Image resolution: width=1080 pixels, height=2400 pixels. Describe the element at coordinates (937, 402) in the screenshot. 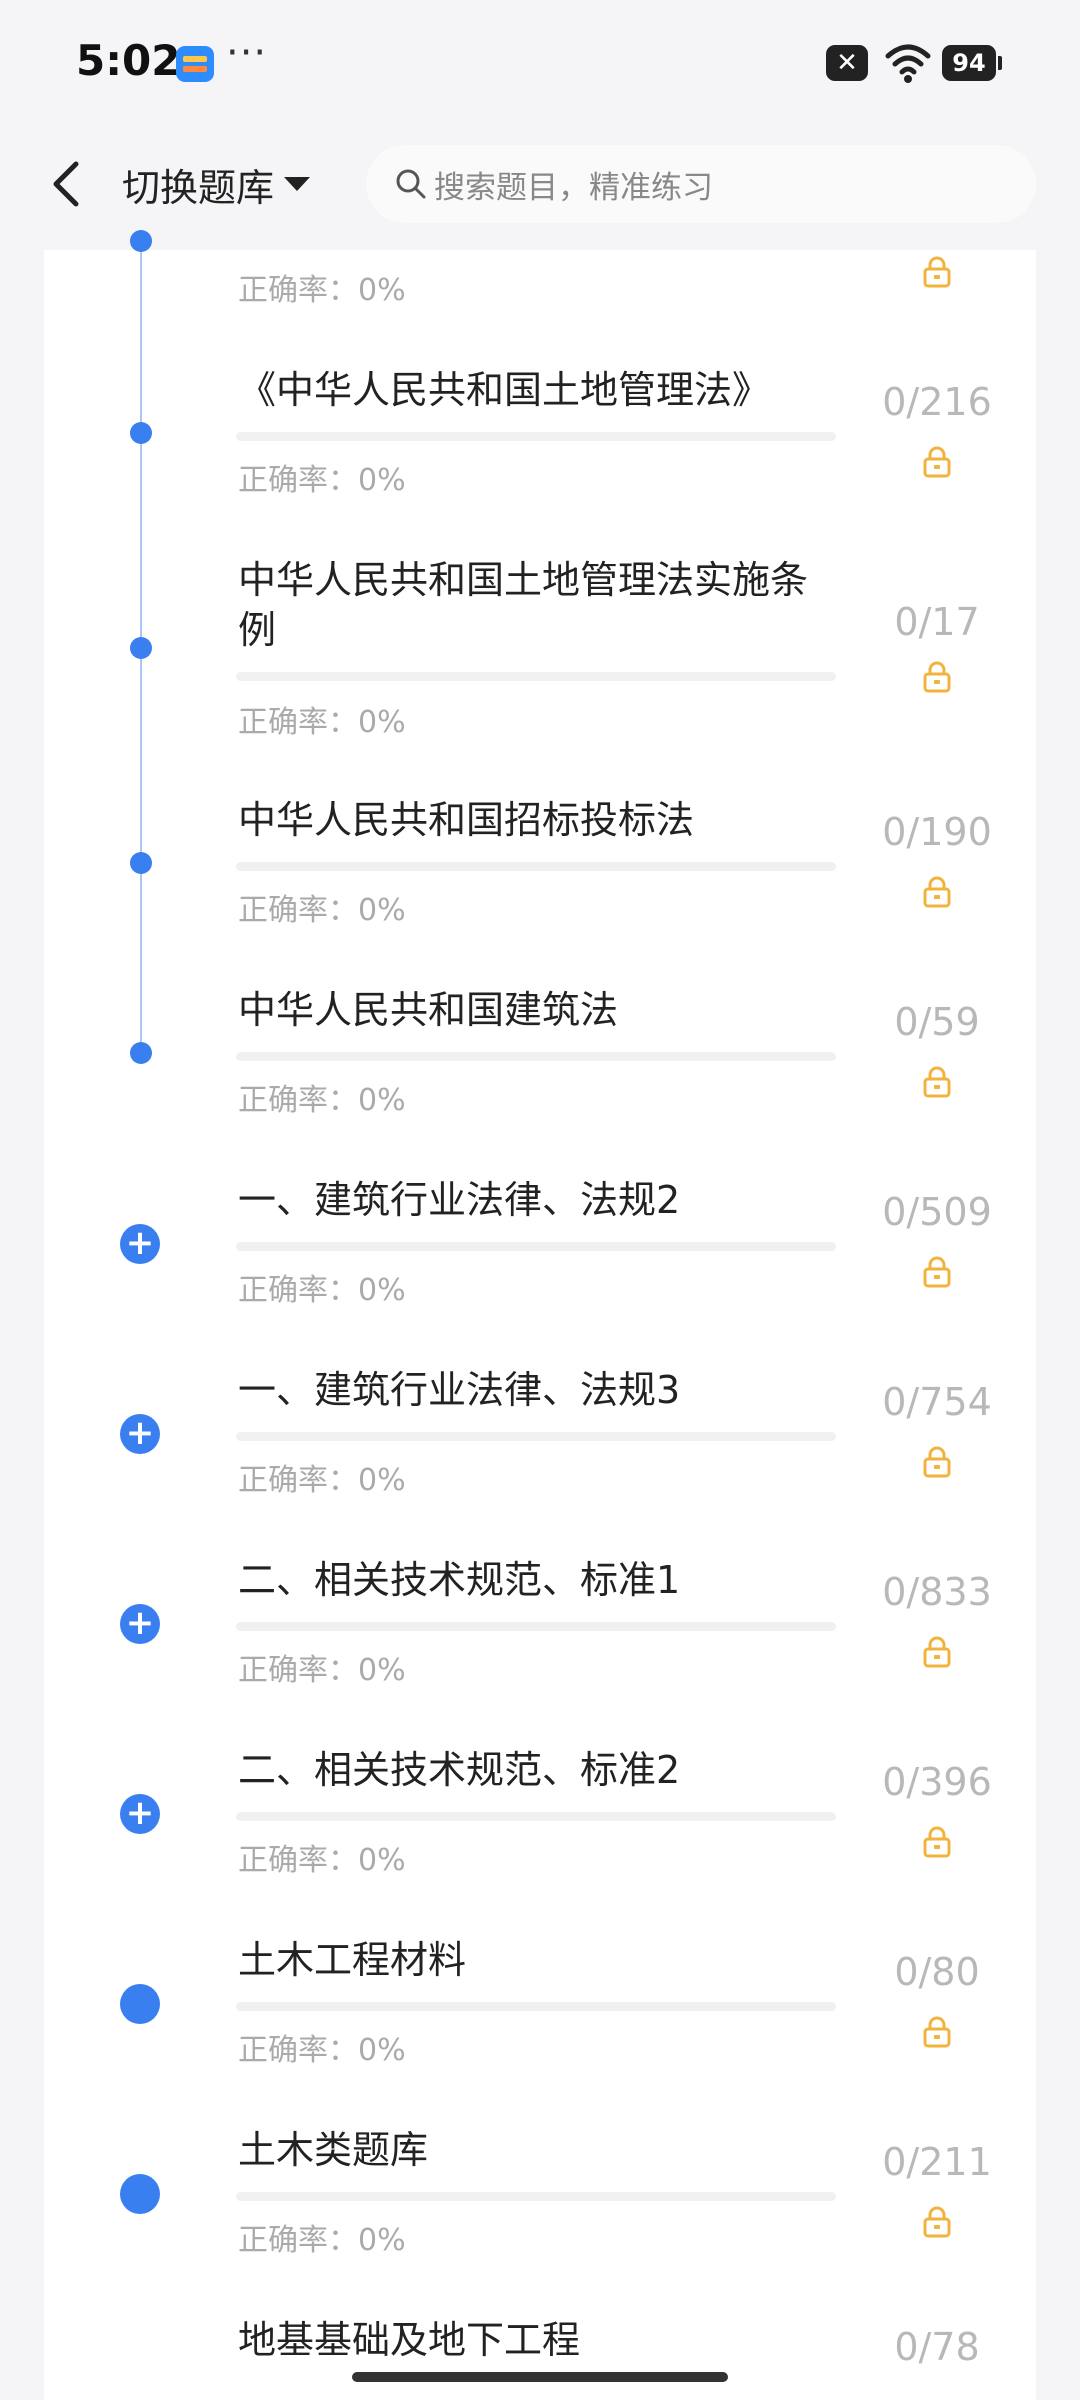

I see `question-count: 0/216` at that location.